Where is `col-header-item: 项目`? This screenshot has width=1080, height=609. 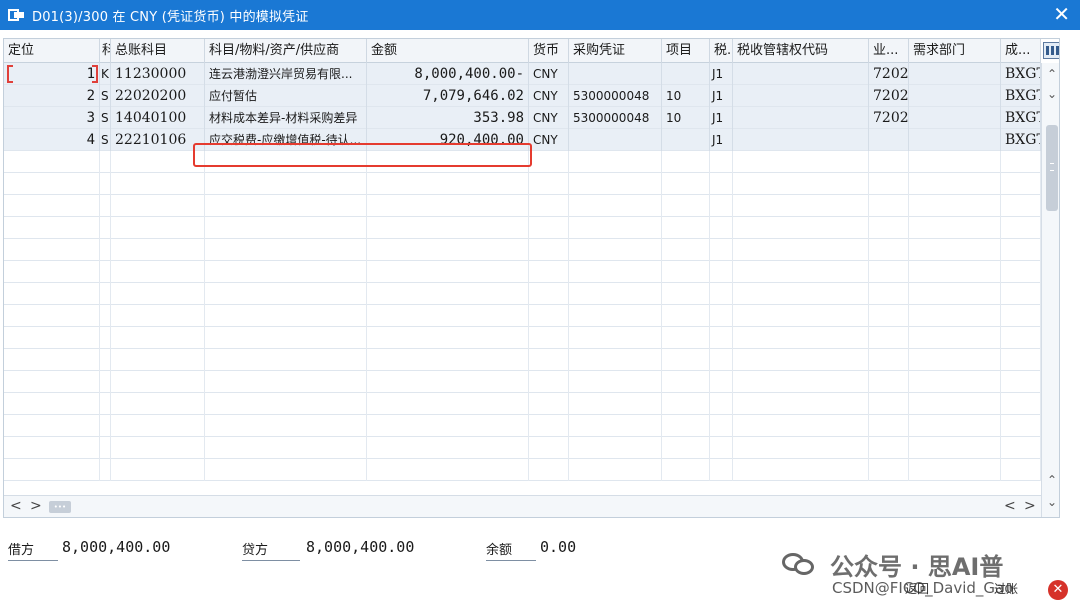 col-header-item: 项目 is located at coordinates (686, 51).